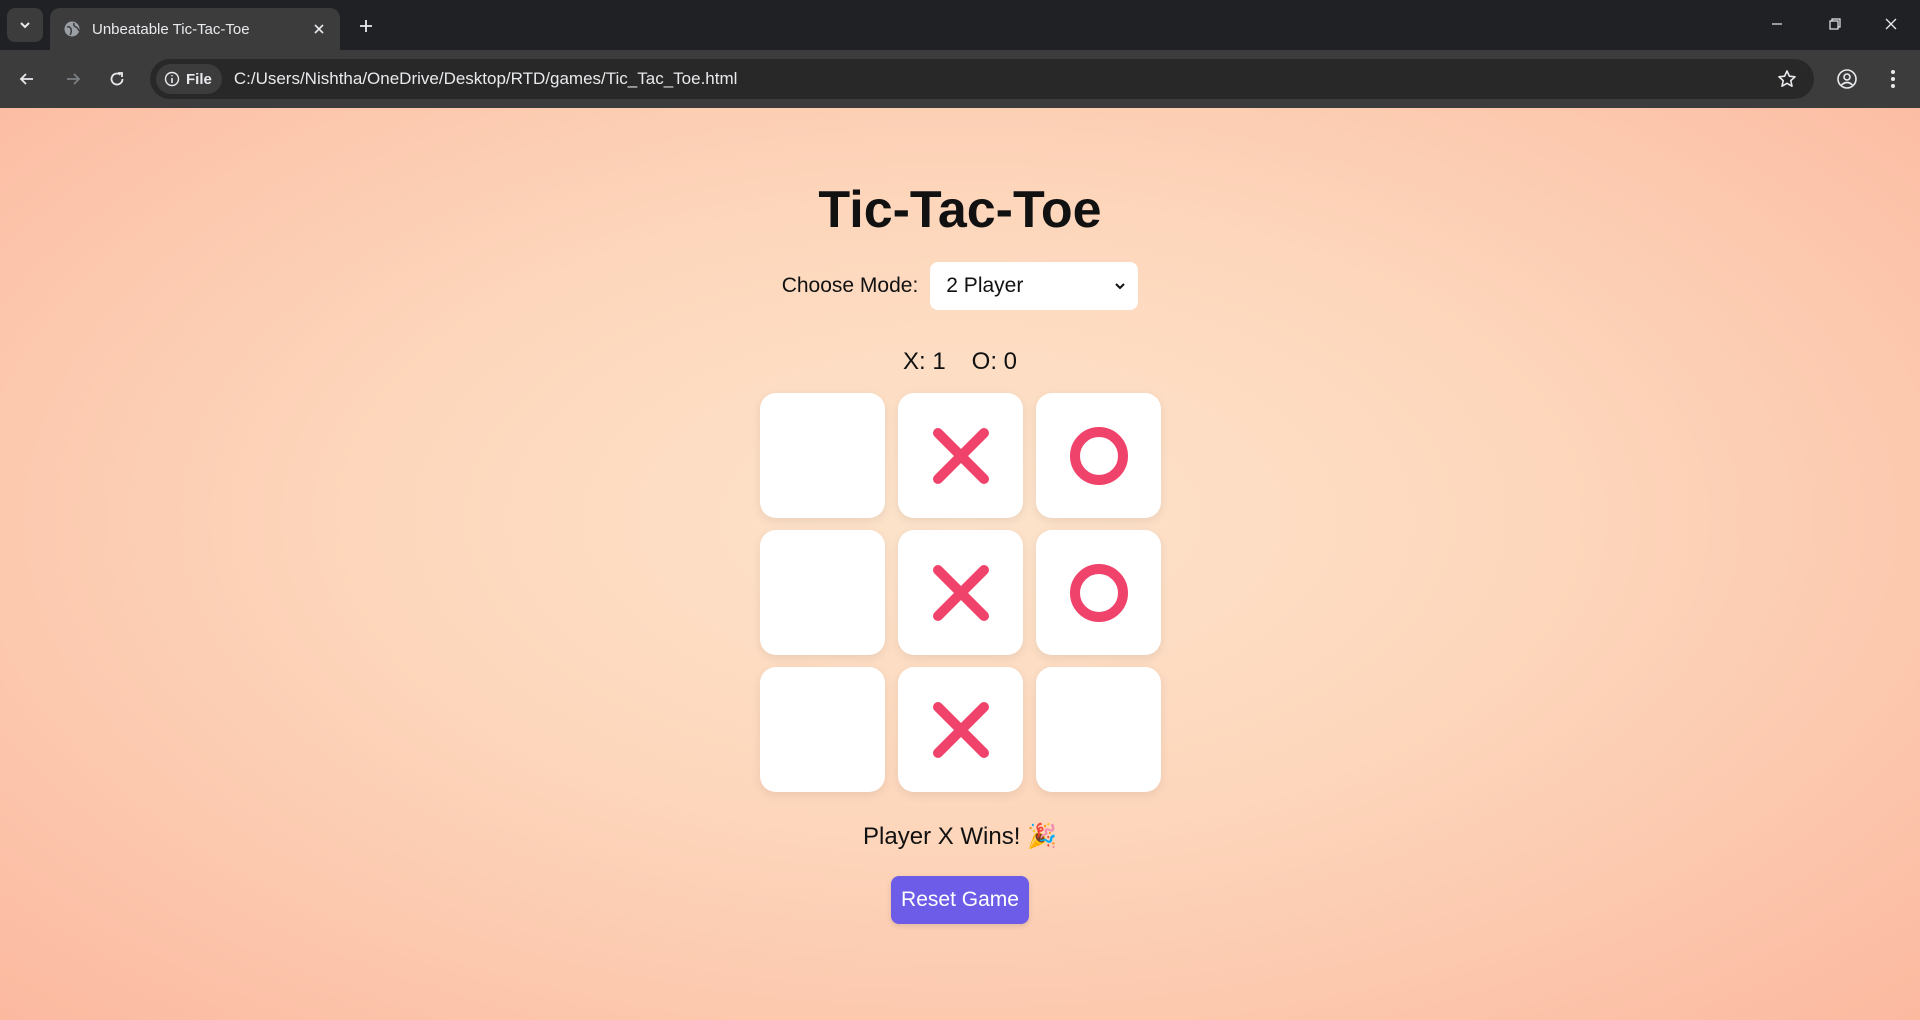  I want to click on mode-label: Choose Mode:, so click(850, 285).